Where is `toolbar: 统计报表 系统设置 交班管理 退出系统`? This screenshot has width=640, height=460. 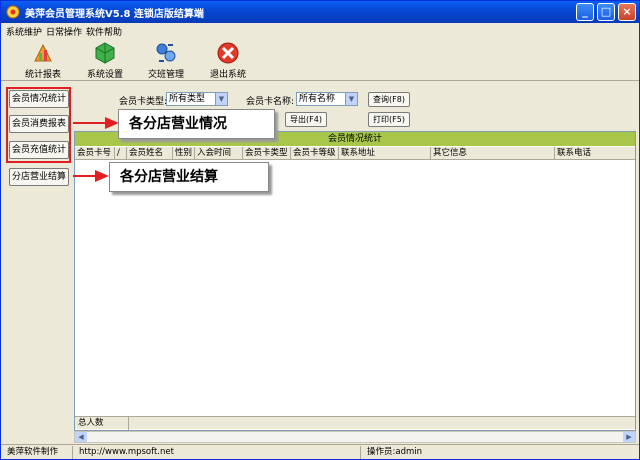
toolbar: 统计报表 系统设置 交班管理 退出系统 is located at coordinates (320, 60).